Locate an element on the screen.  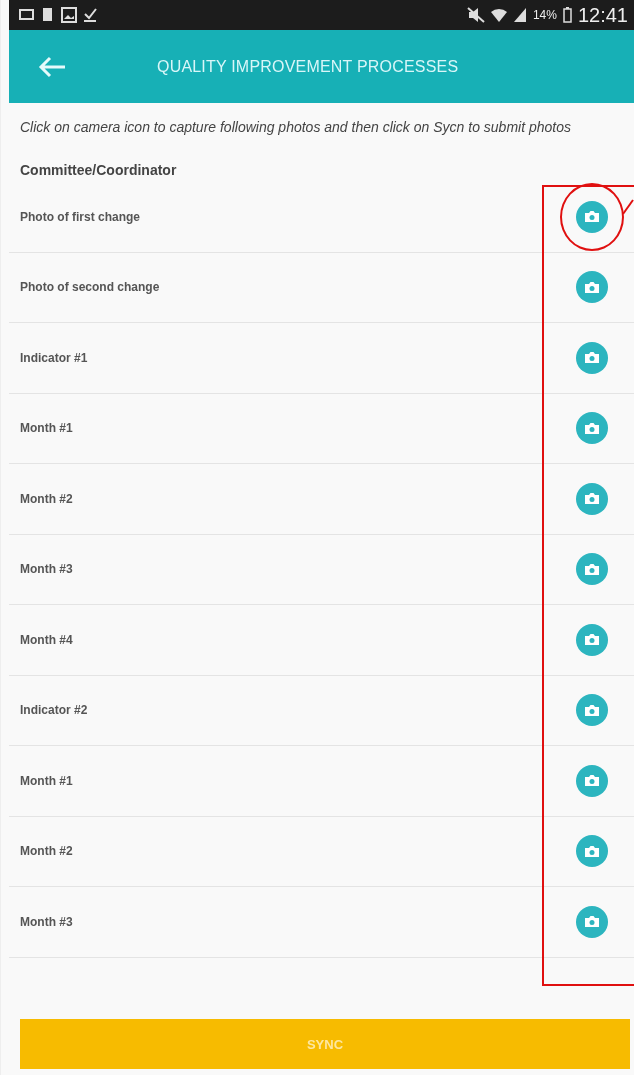
back-button is located at coordinates (52, 66).